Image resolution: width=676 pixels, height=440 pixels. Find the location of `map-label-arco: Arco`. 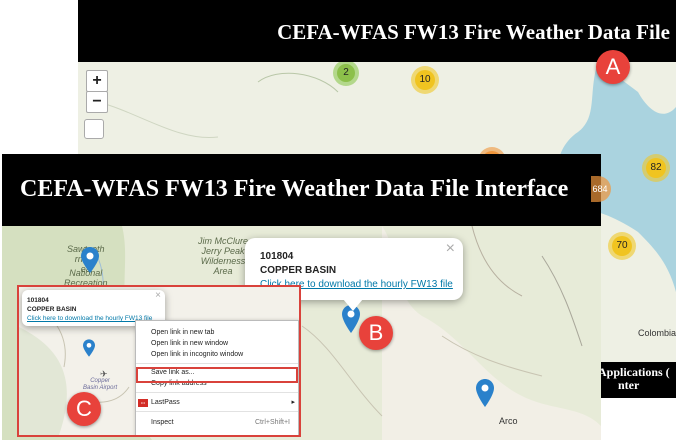

map-label-arco: Arco is located at coordinates (508, 421).